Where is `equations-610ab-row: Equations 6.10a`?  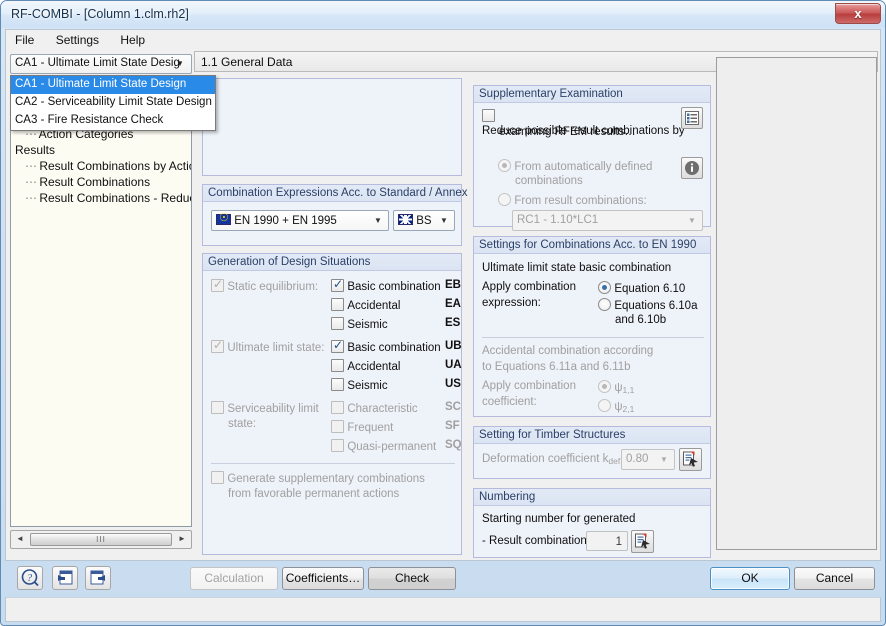
equations-610ab-row: Equations 6.10a is located at coordinates (647, 305).